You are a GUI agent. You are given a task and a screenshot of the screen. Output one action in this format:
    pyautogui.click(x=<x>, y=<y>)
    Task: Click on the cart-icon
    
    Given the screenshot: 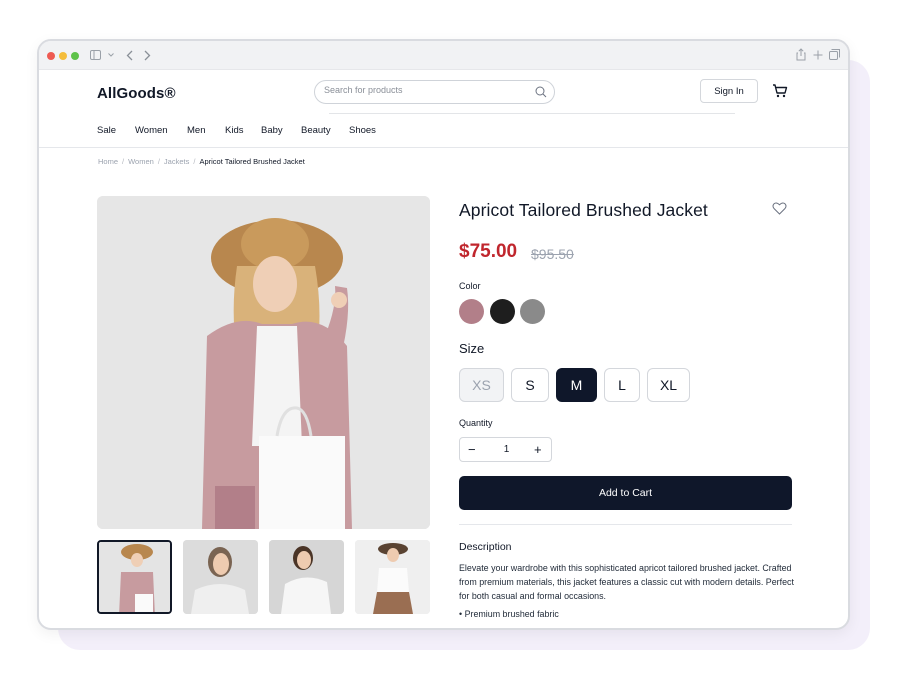 What is the action you would take?
    pyautogui.click(x=780, y=91)
    